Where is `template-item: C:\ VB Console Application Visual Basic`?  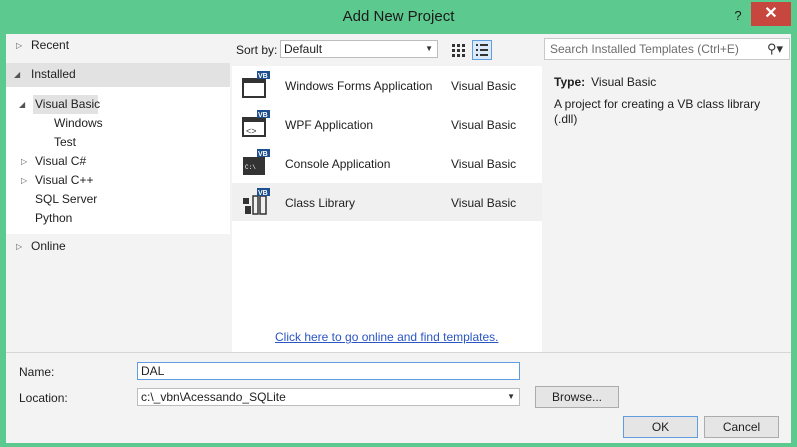 template-item: C:\ VB Console Application Visual Basic is located at coordinates (387, 163).